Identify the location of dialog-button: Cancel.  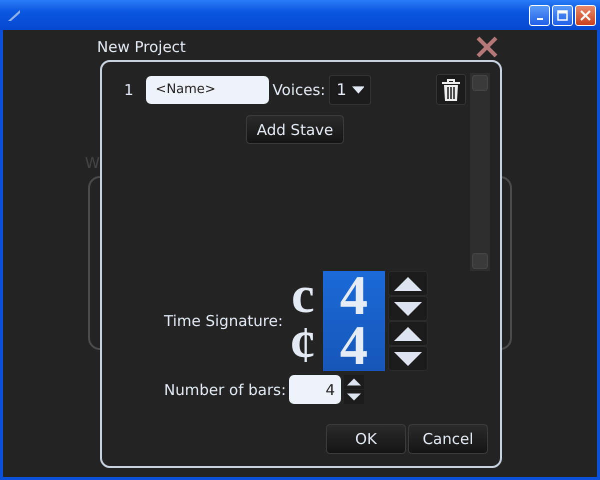
(448, 439).